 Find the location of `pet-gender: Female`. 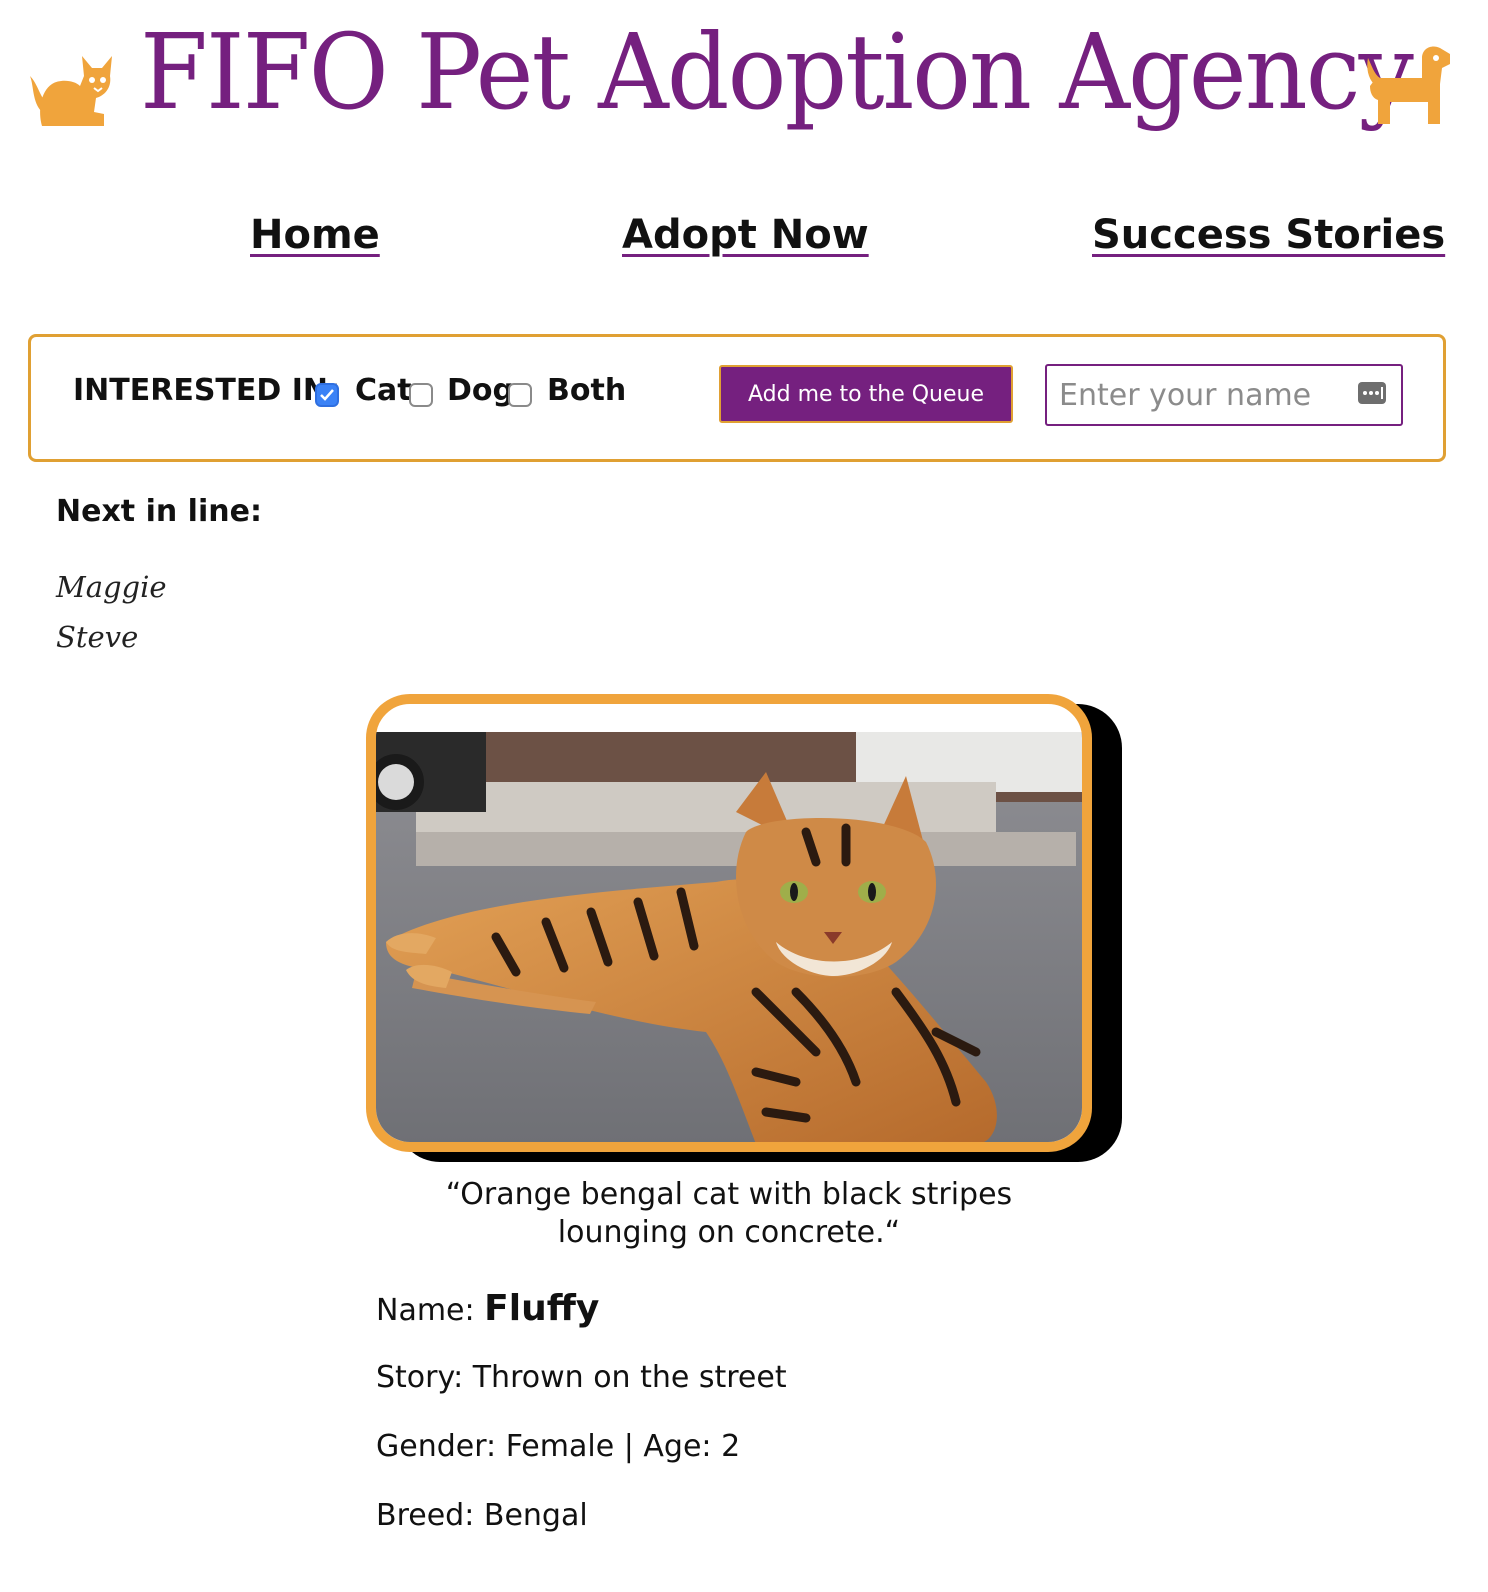

pet-gender: Female is located at coordinates (560, 1446).